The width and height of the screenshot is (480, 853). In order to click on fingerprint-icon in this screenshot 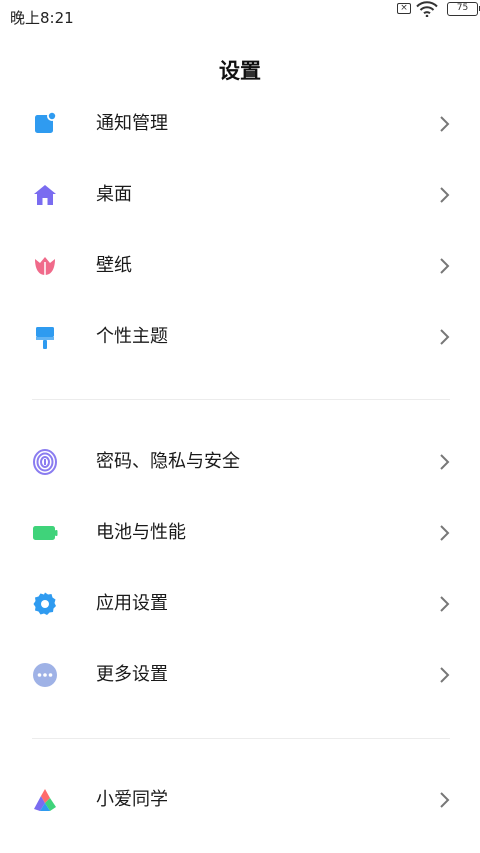, I will do `click(45, 462)`.